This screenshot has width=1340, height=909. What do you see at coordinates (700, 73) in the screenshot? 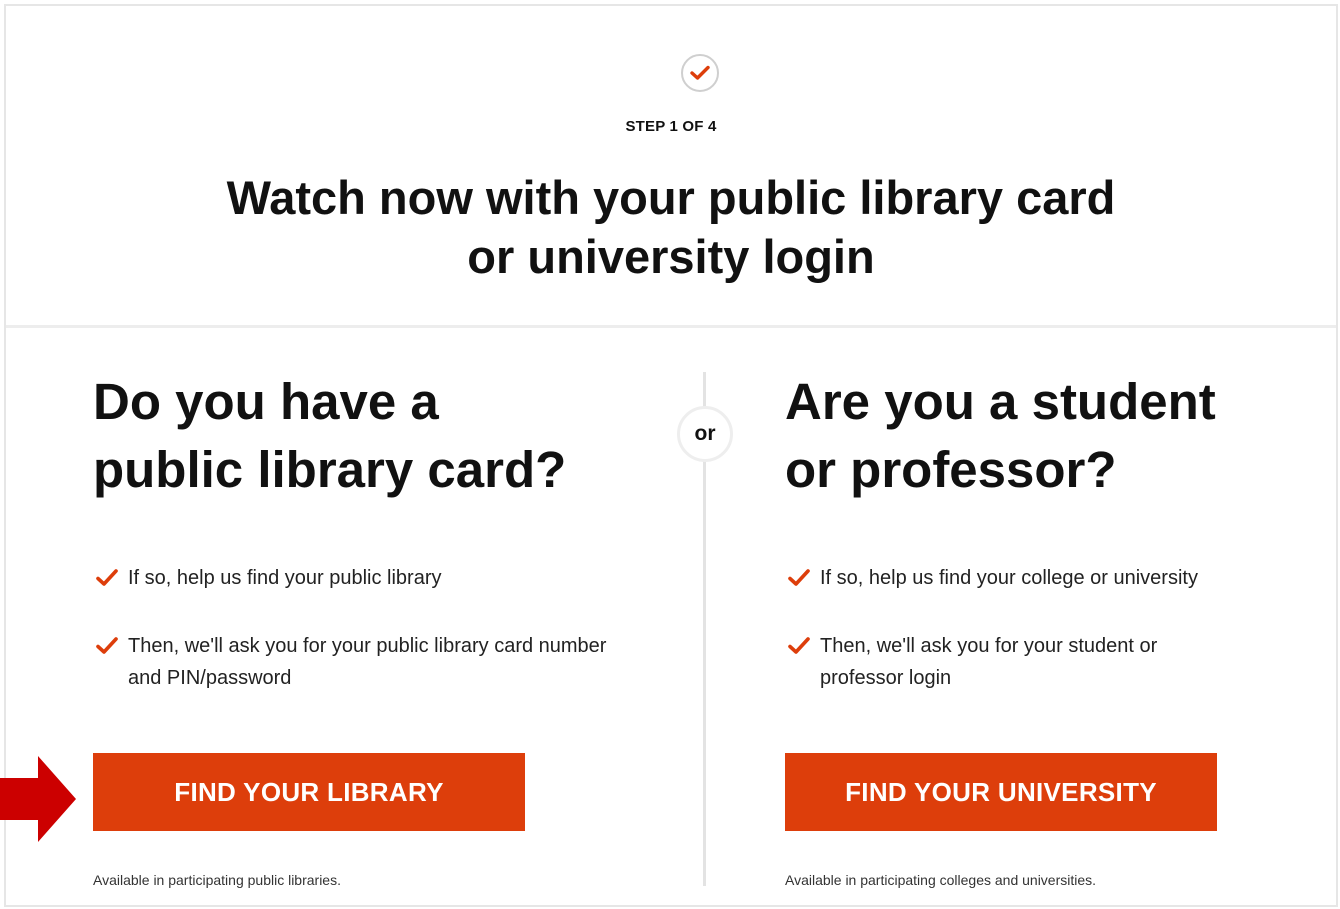
I see `step-check-icon` at bounding box center [700, 73].